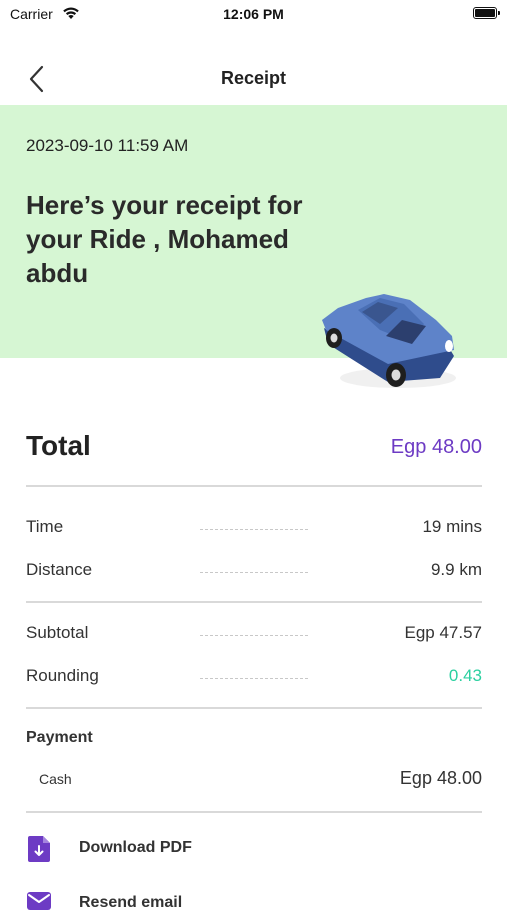 Image resolution: width=507 pixels, height=920 pixels. I want to click on subtotal-row: Subtotal Egp 47.57, so click(254, 635).